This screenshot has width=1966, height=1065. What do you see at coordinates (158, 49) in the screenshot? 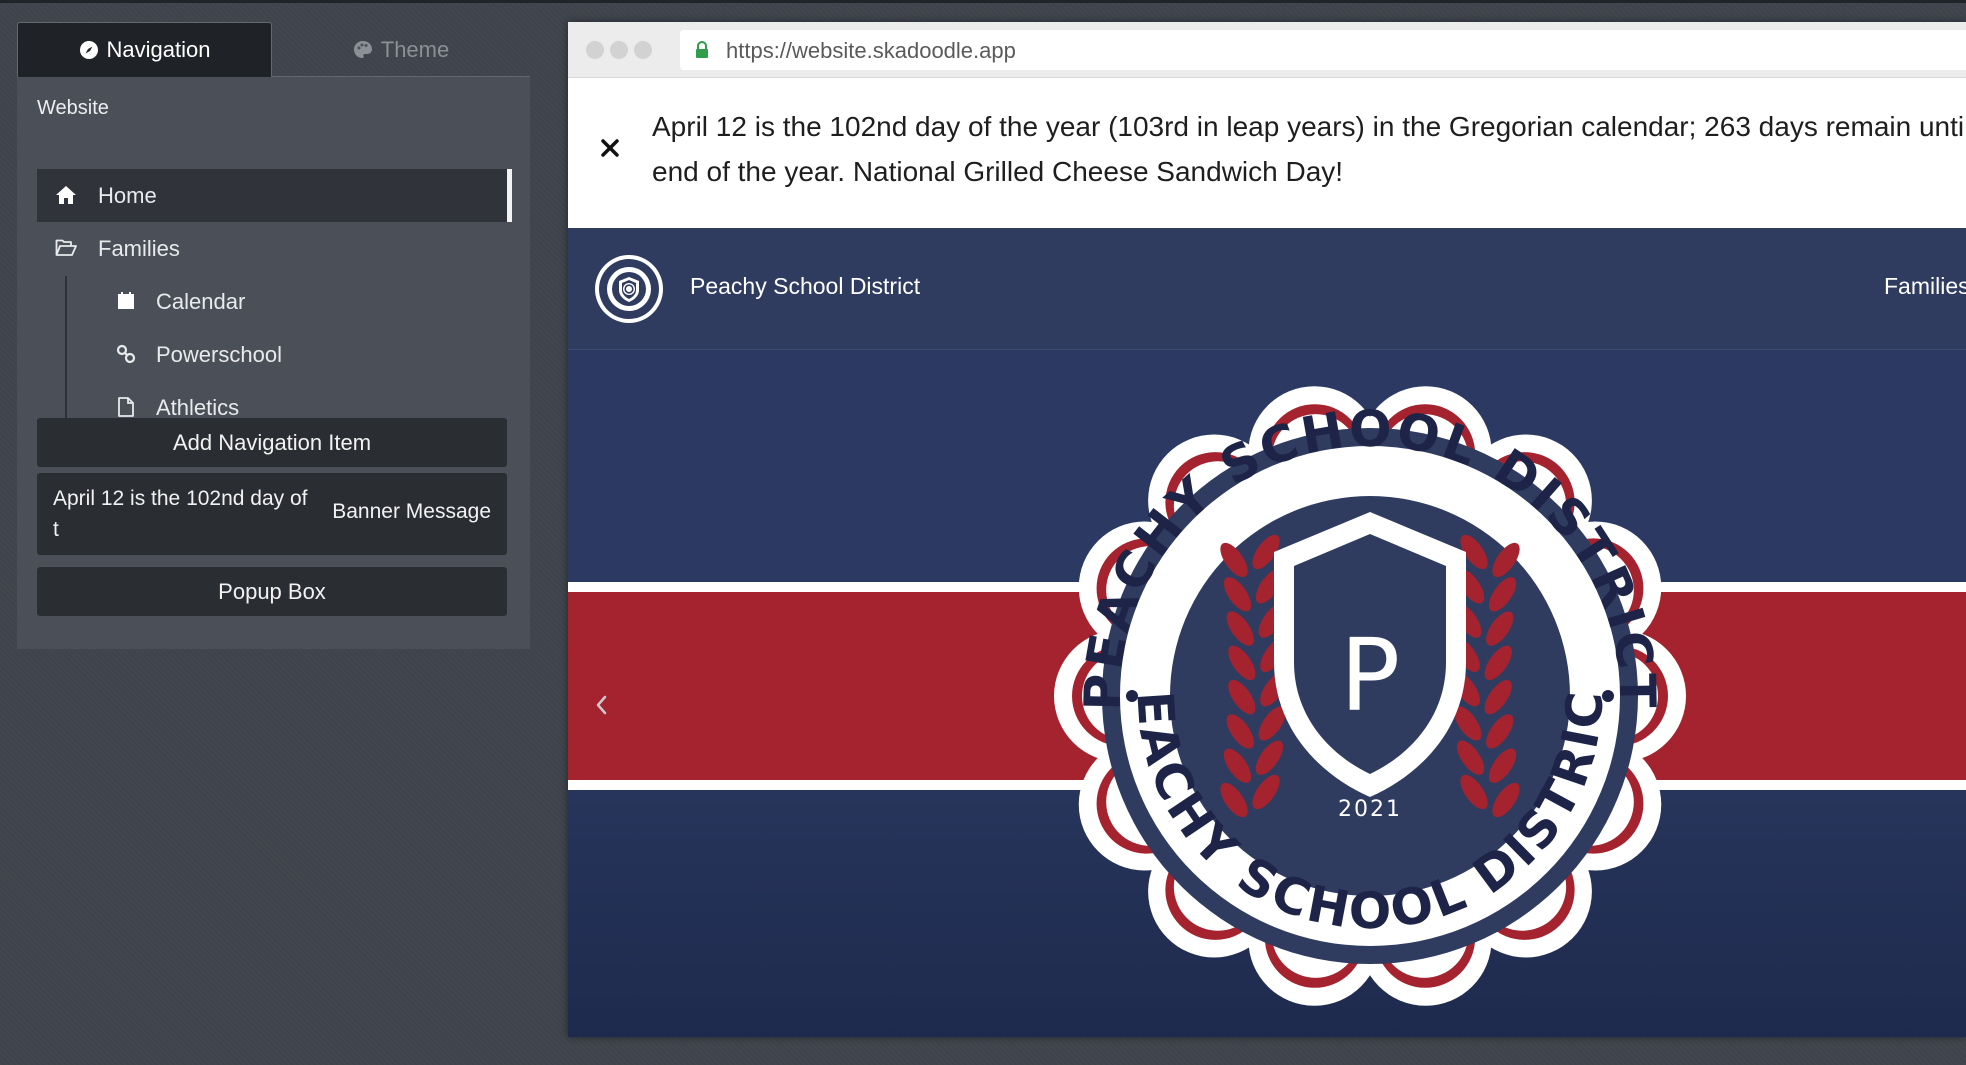
I see `tab-navigation-label: Navigation` at bounding box center [158, 49].